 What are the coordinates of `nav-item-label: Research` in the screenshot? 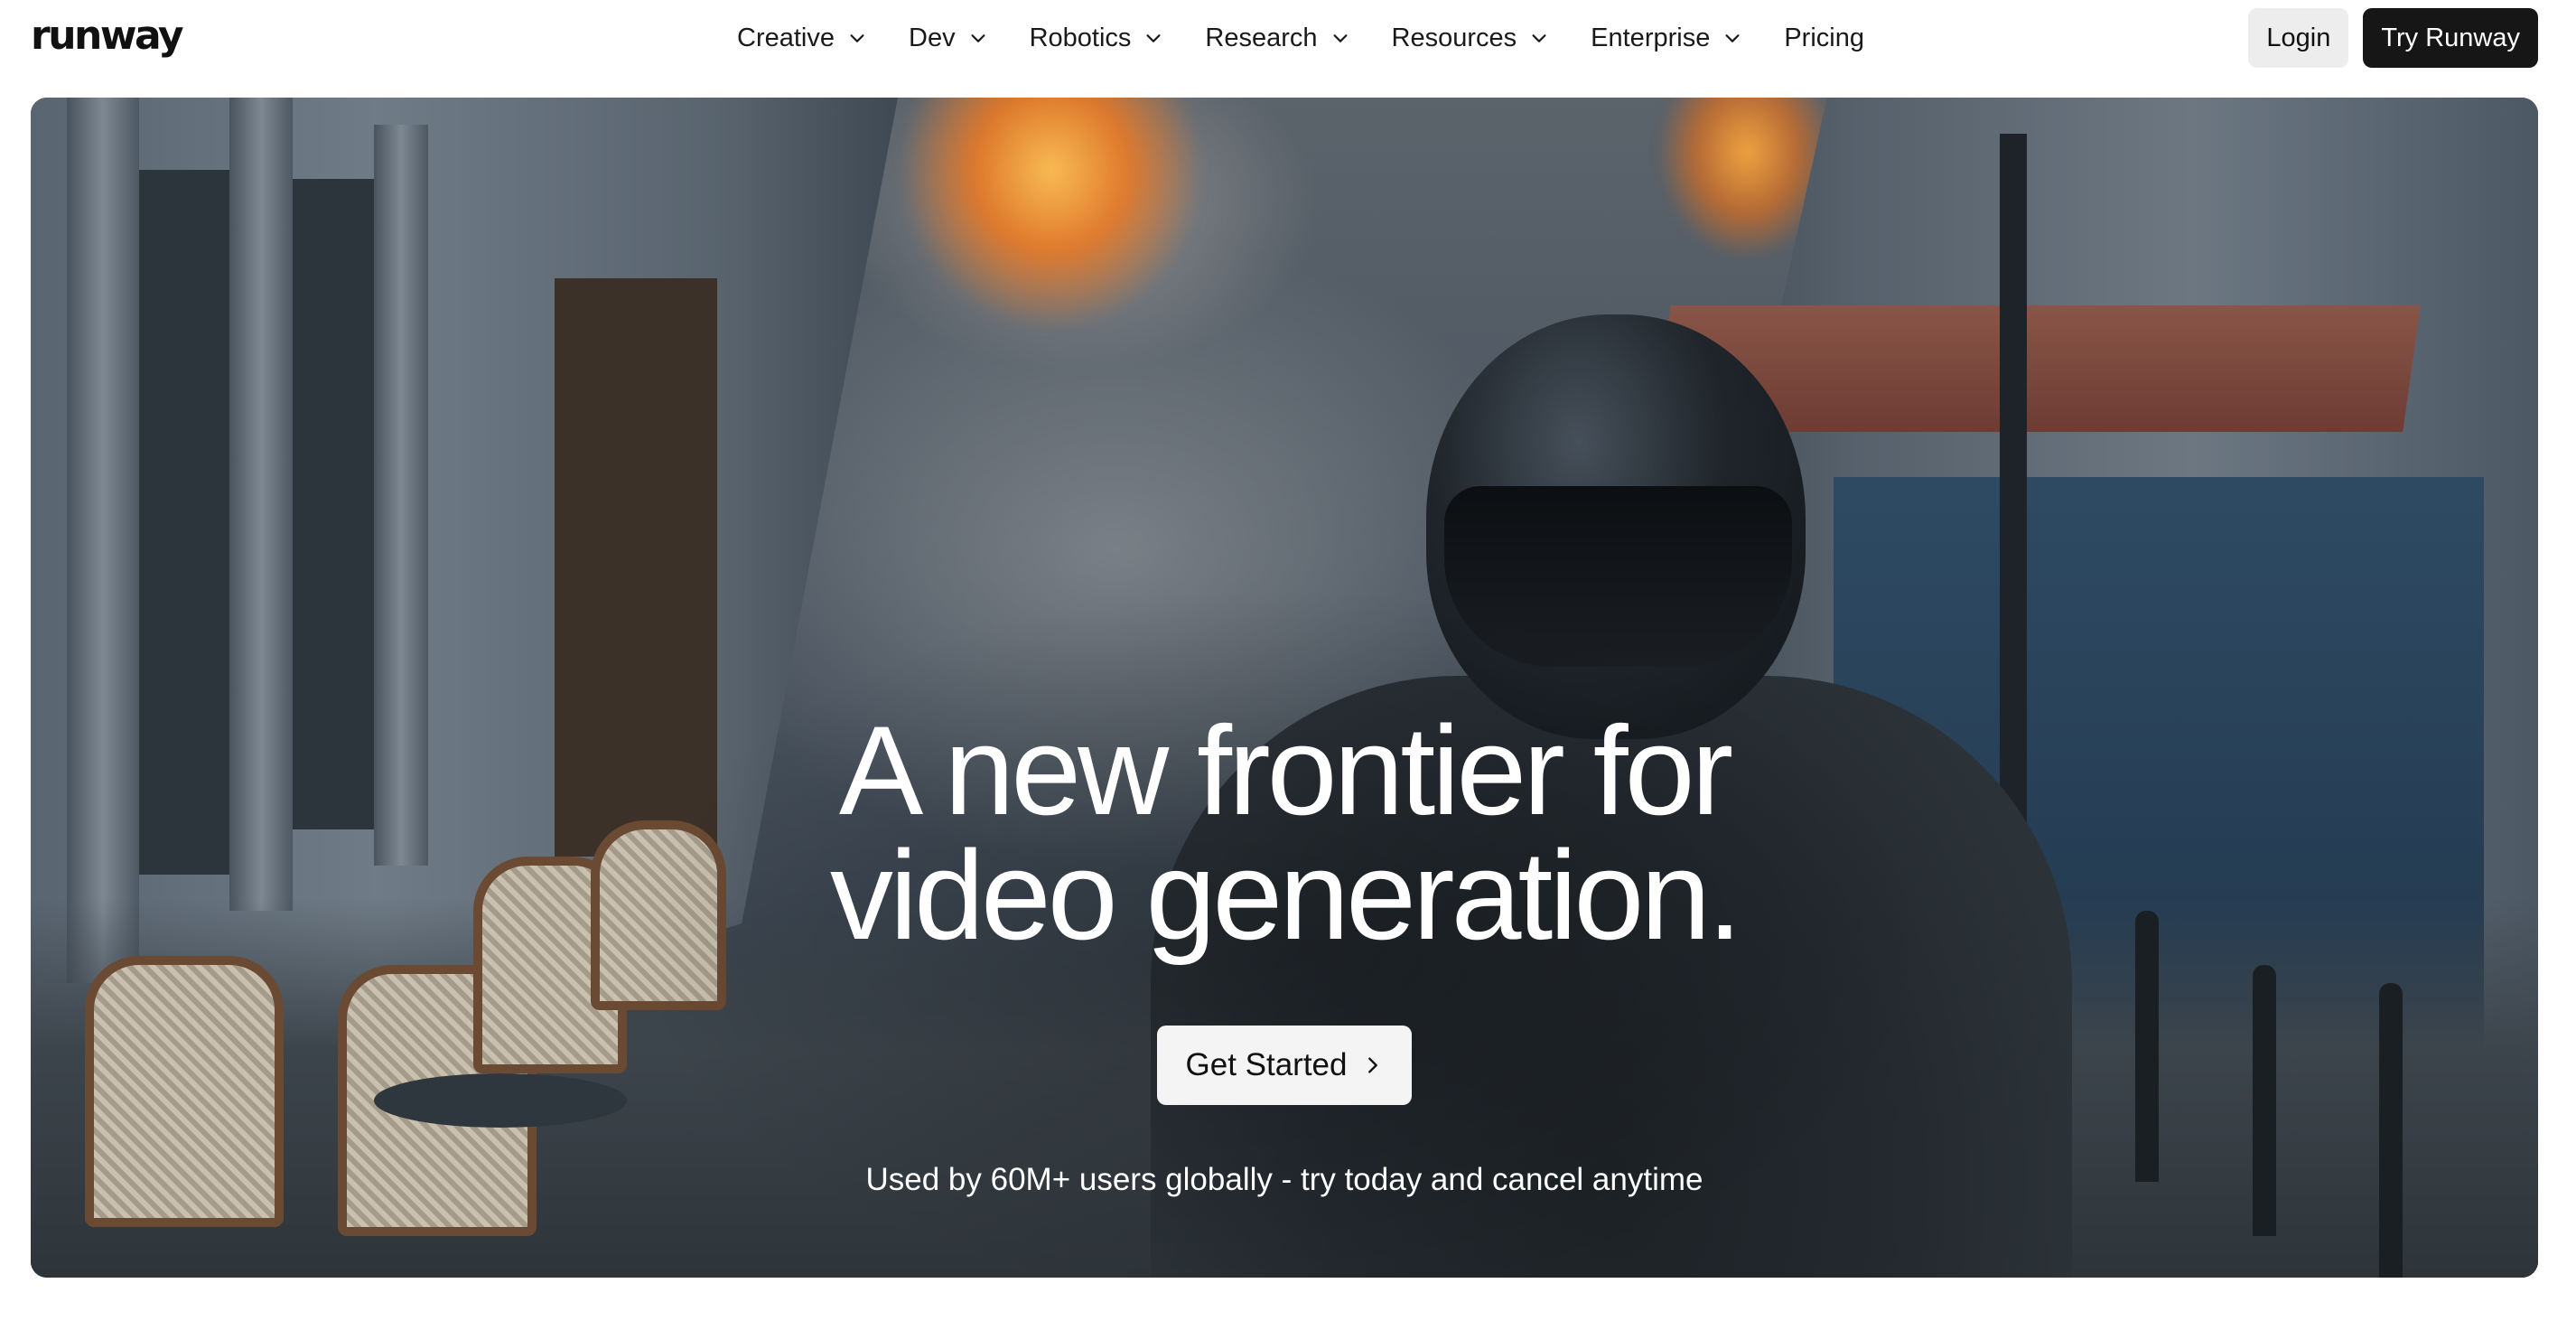 It's located at (1261, 38).